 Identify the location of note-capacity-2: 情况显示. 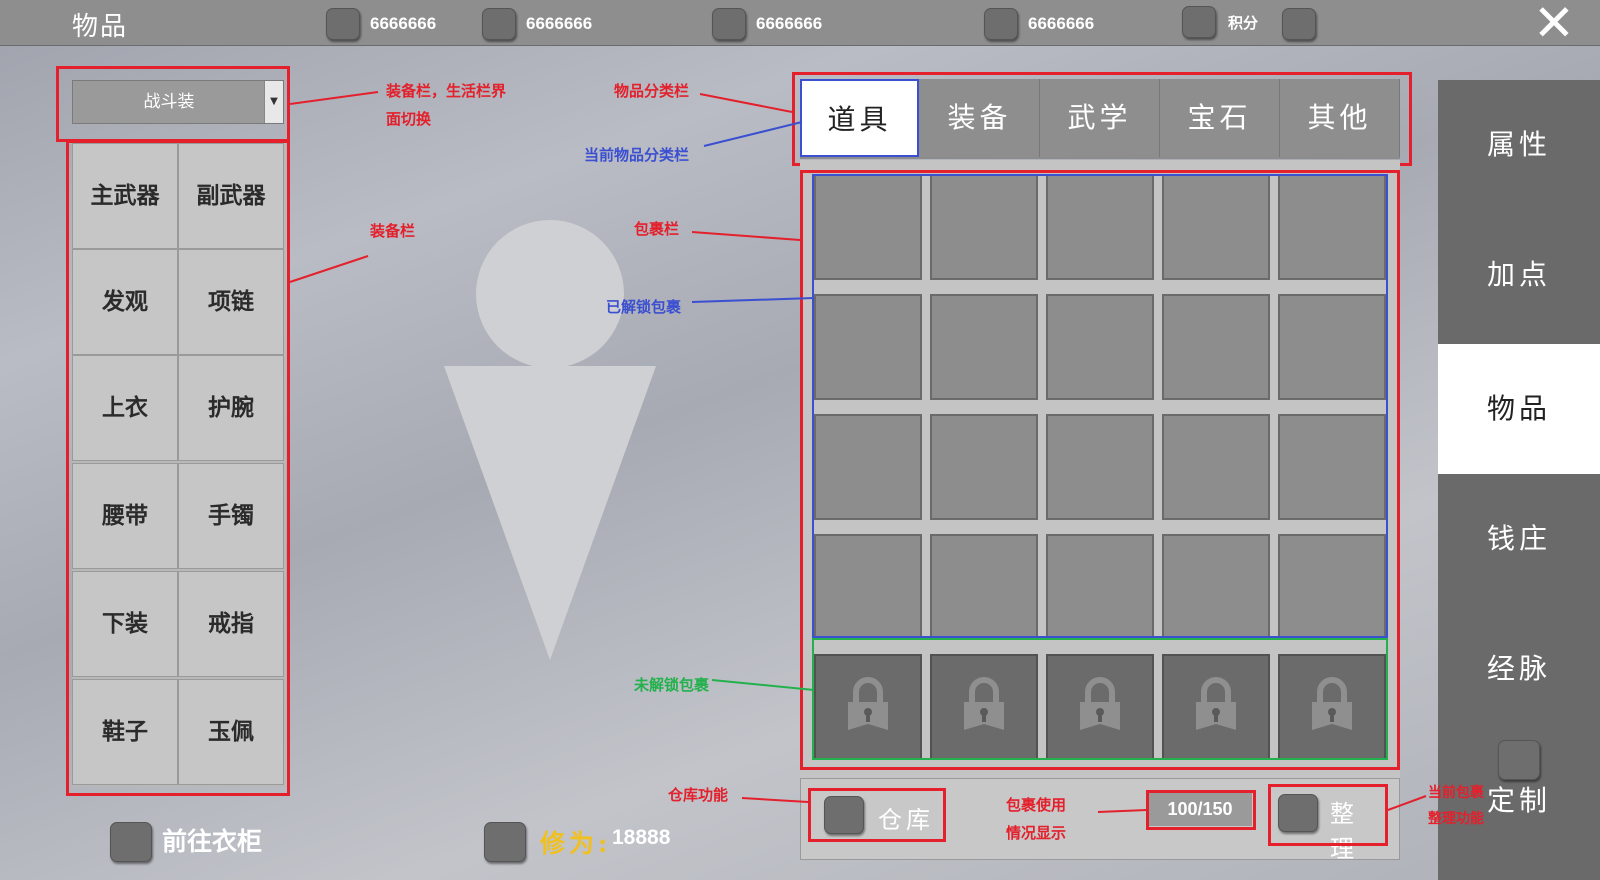
(1036, 833).